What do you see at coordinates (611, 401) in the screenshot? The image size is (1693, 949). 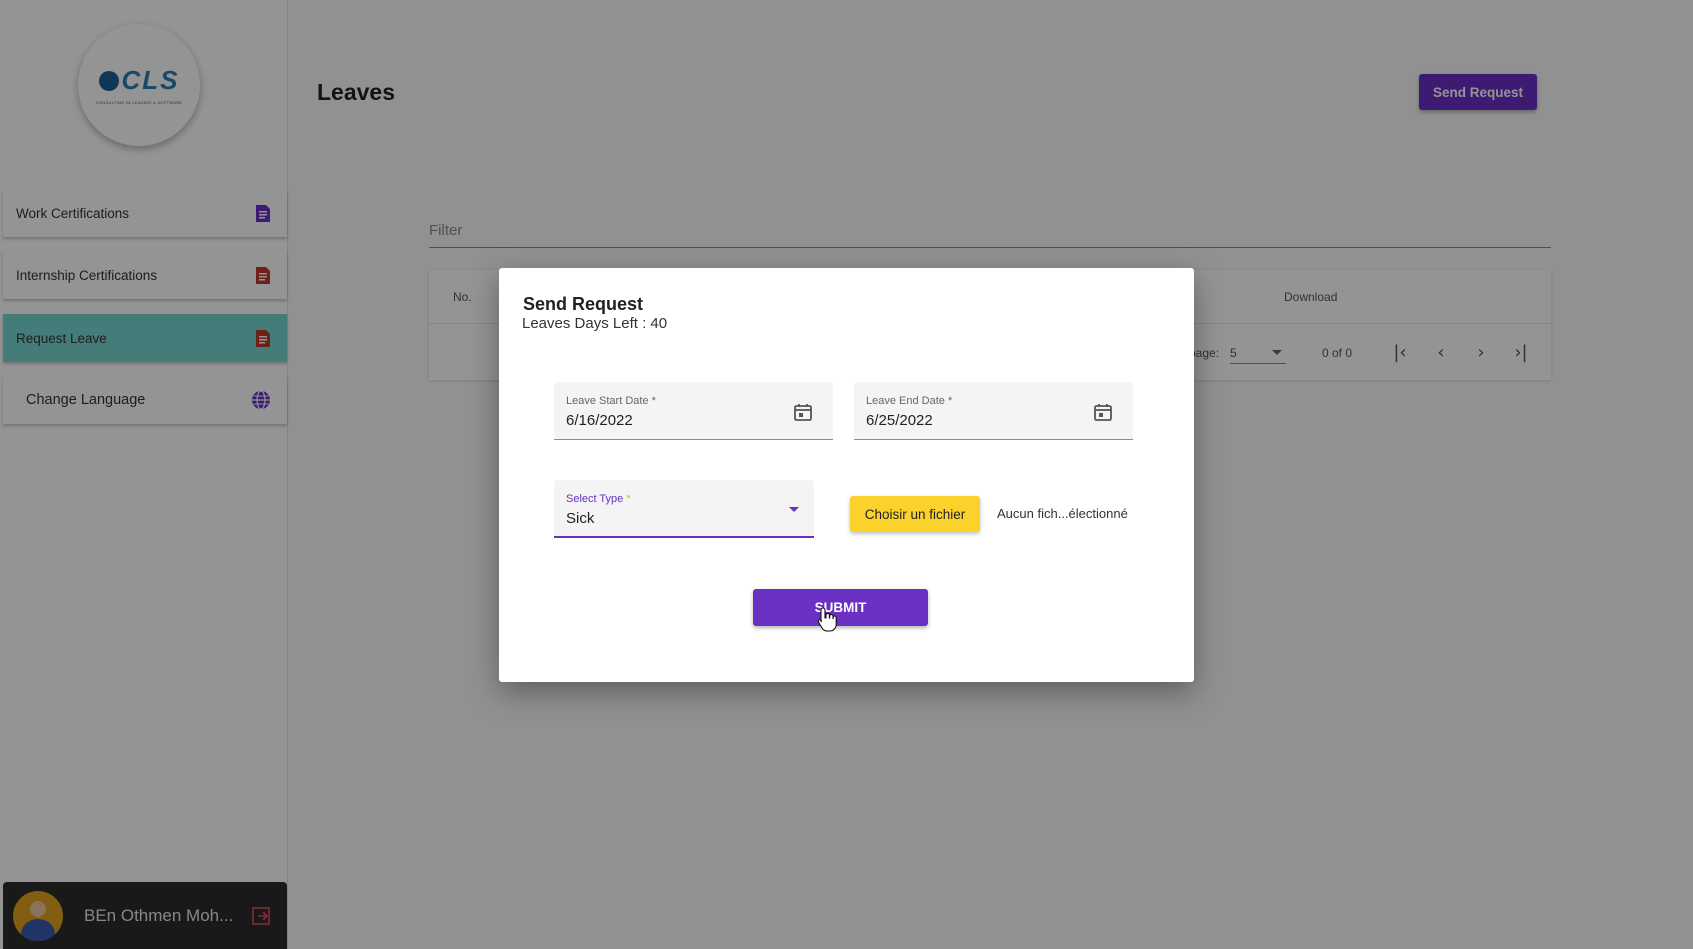 I see `leave-start-date-label: Leave Start Date *` at bounding box center [611, 401].